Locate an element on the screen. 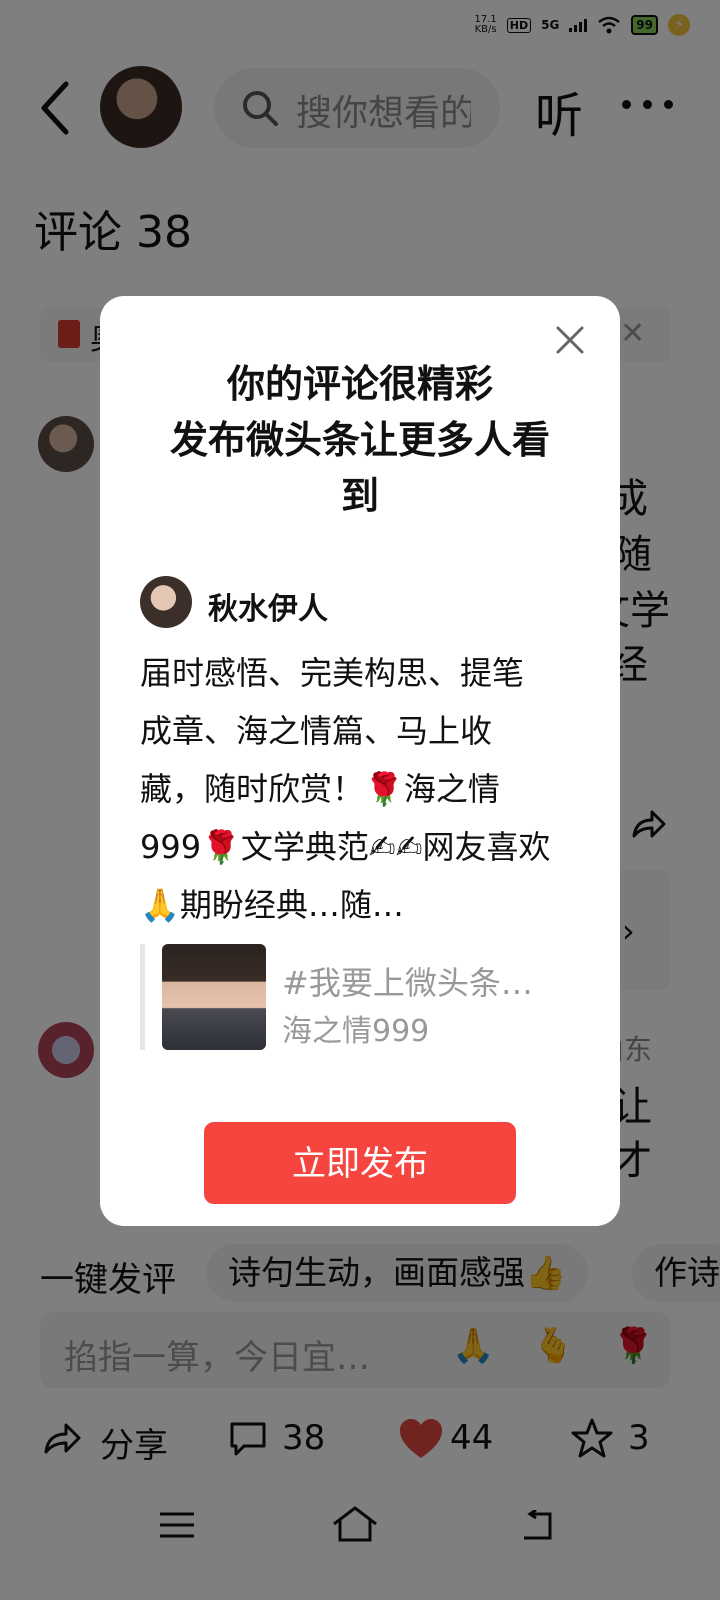  publish-button: 立即发布 is located at coordinates (360, 1163).